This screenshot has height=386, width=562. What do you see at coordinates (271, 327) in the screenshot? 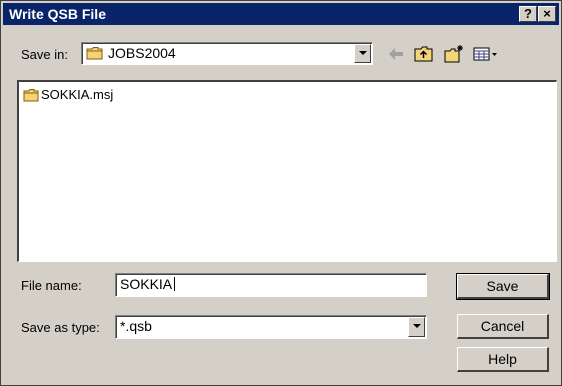
I see `save-as-type-dropdown: *.qsb` at bounding box center [271, 327].